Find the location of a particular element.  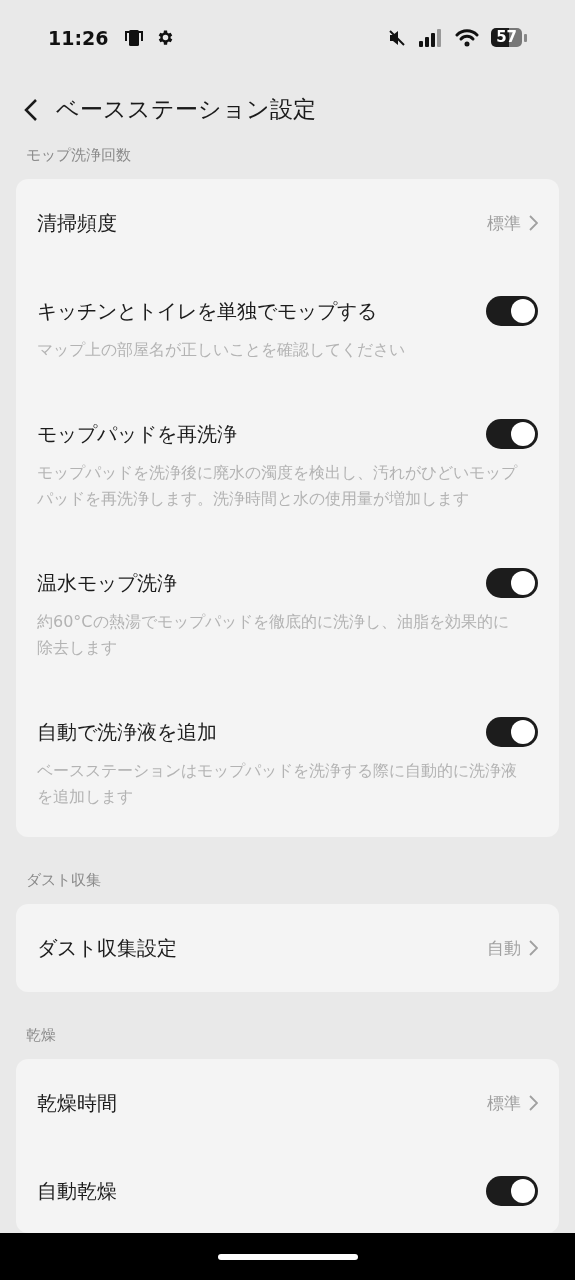

page-title: ベースステーション設定 is located at coordinates (186, 110).